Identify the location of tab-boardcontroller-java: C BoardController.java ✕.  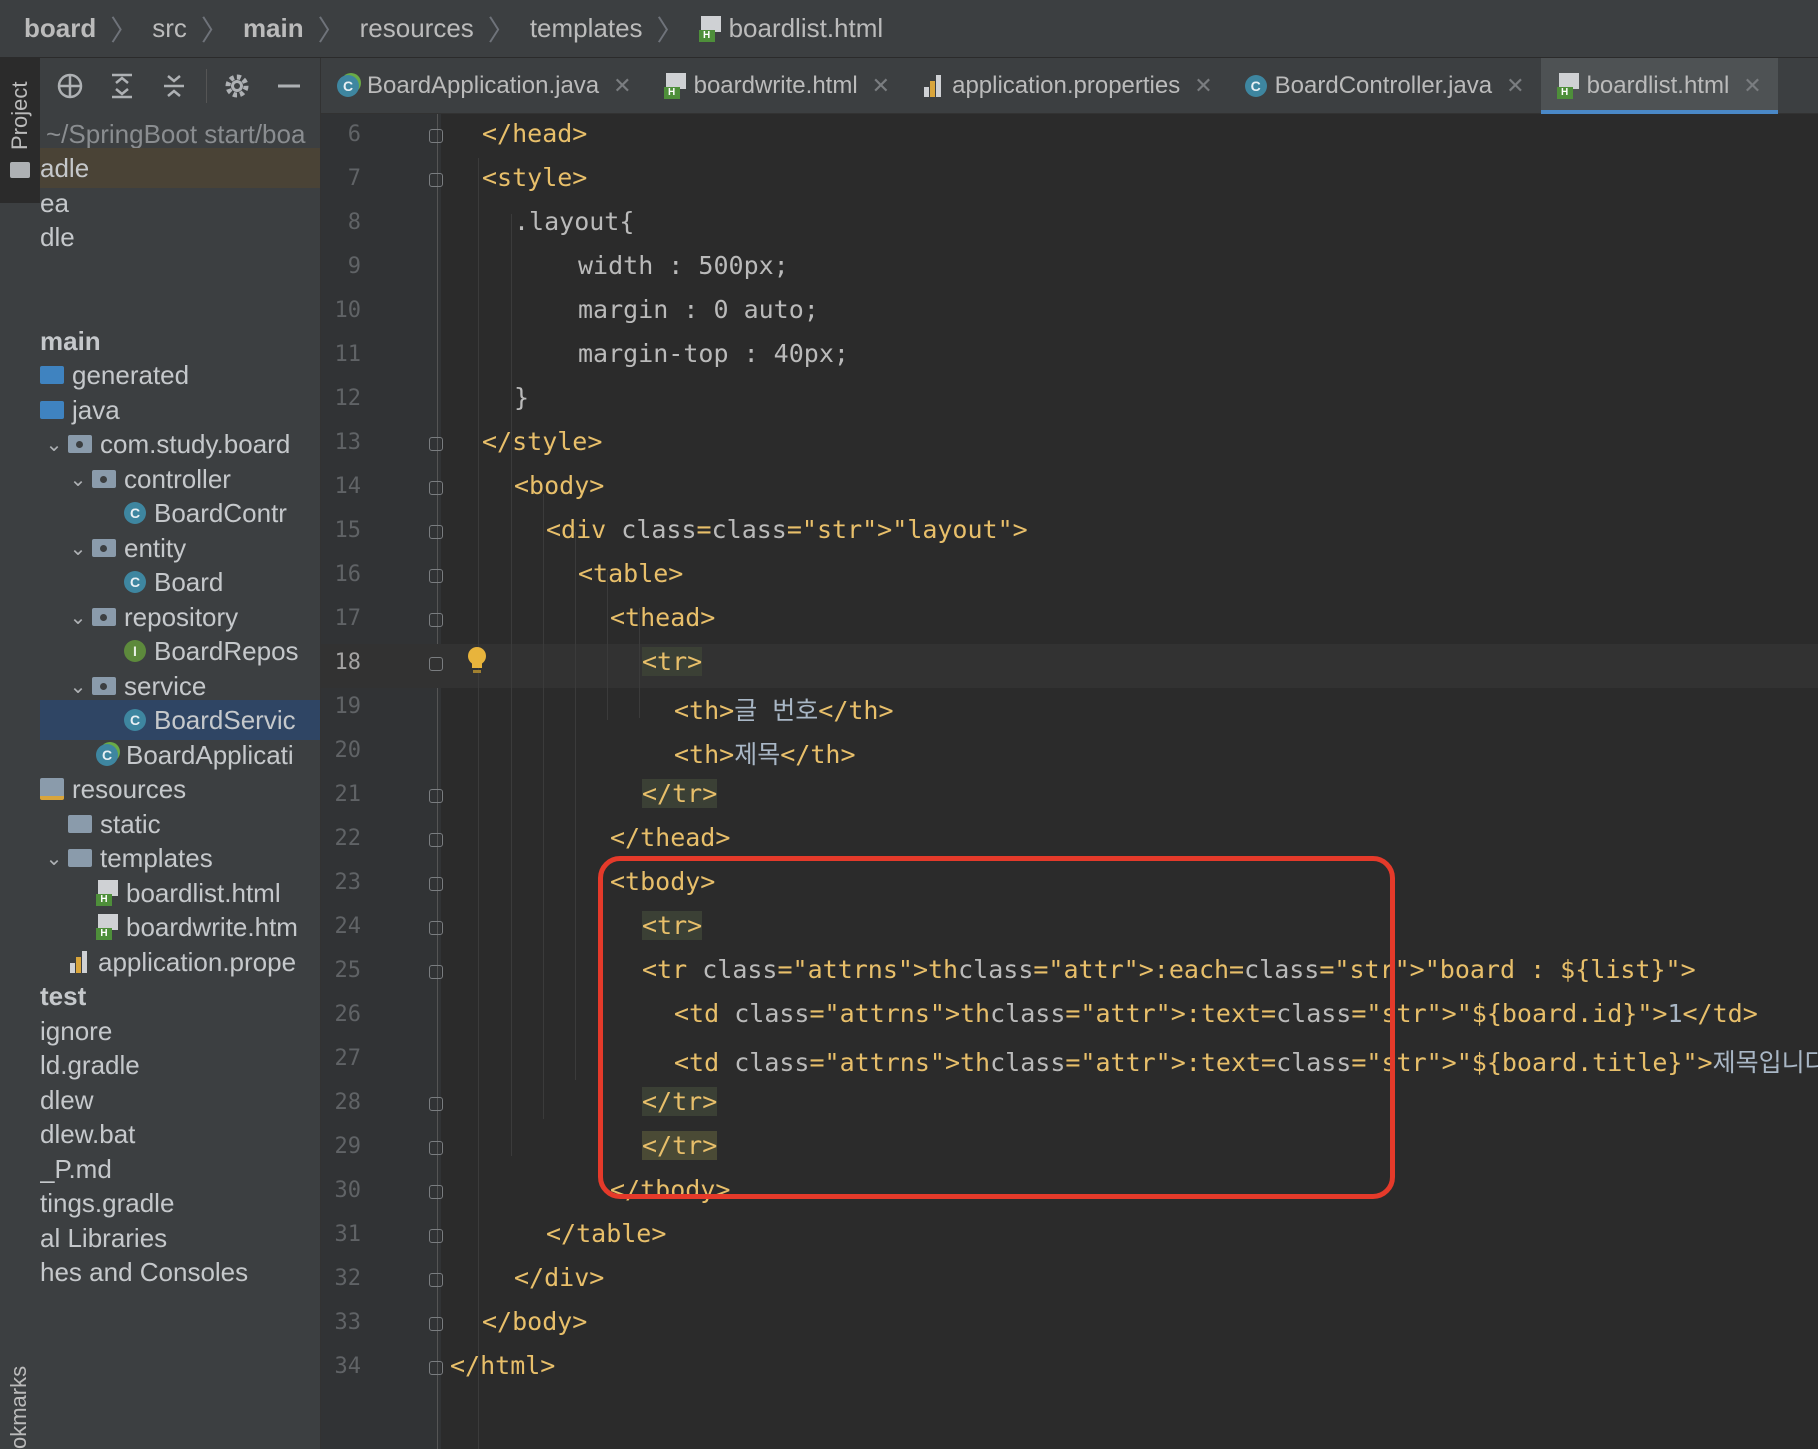
(1385, 85).